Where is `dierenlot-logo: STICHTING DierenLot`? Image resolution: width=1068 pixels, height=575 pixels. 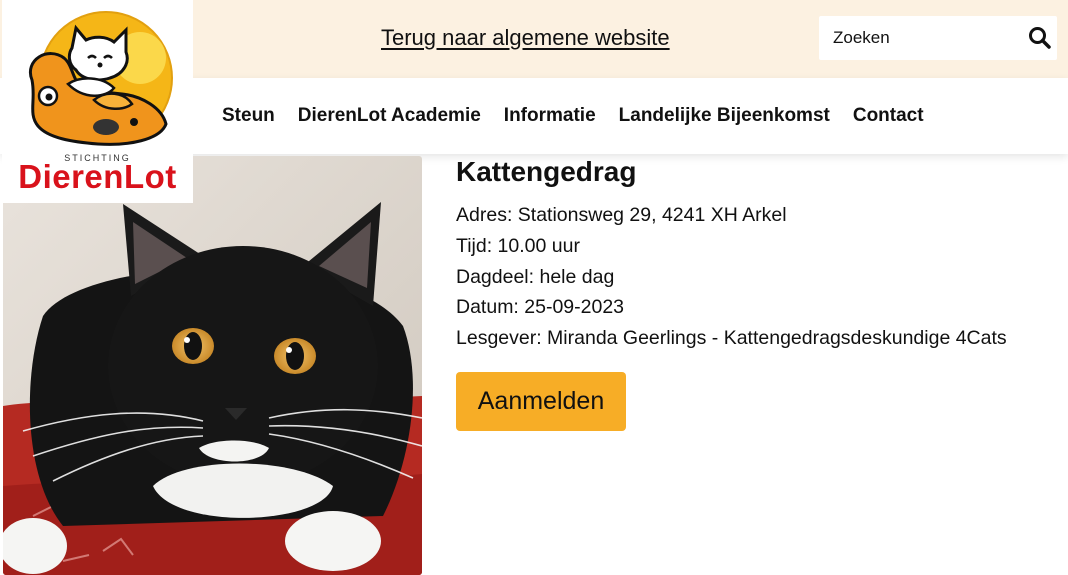
dierenlot-logo: STICHTING DierenLot is located at coordinates (97, 101).